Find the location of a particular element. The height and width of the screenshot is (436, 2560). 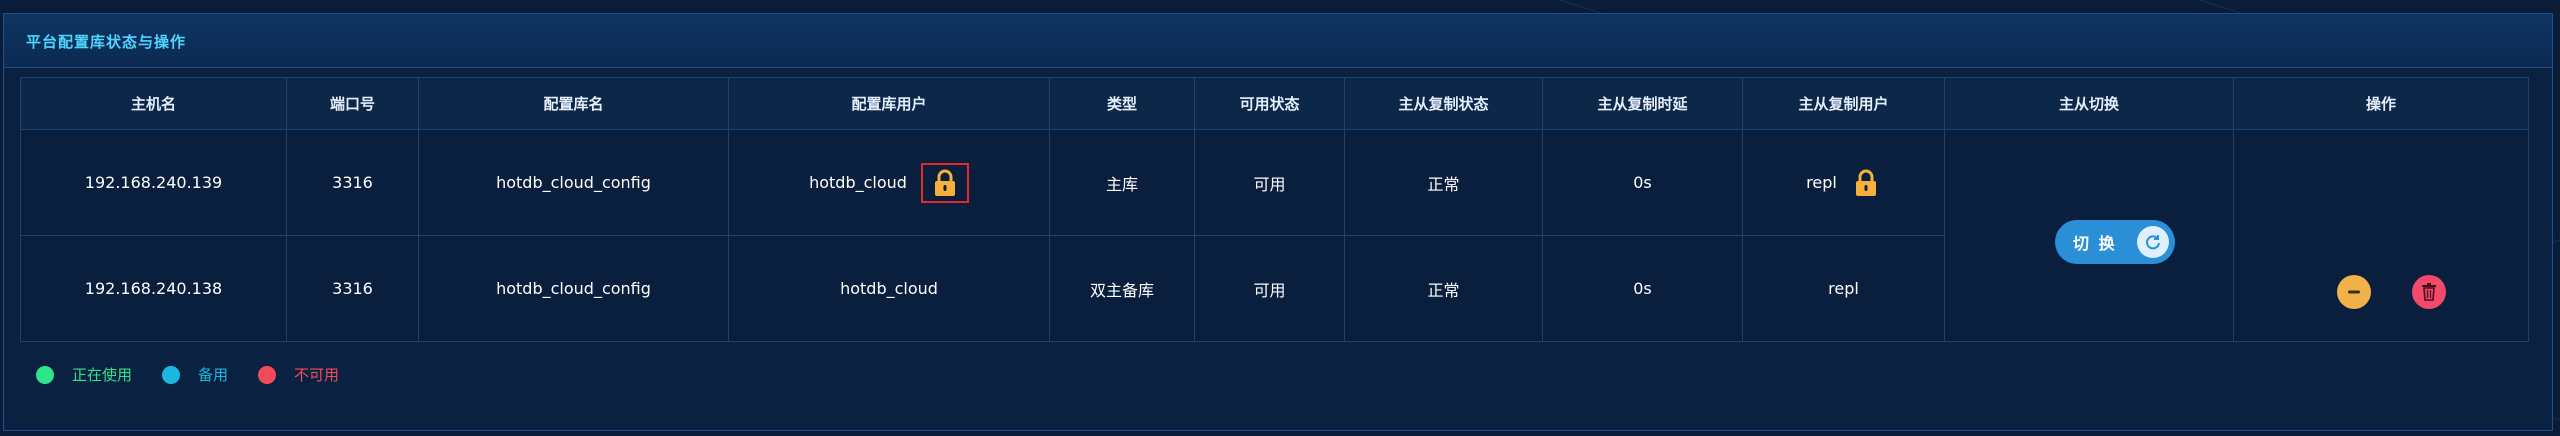

header-switch: 主从切换 is located at coordinates (2089, 103).